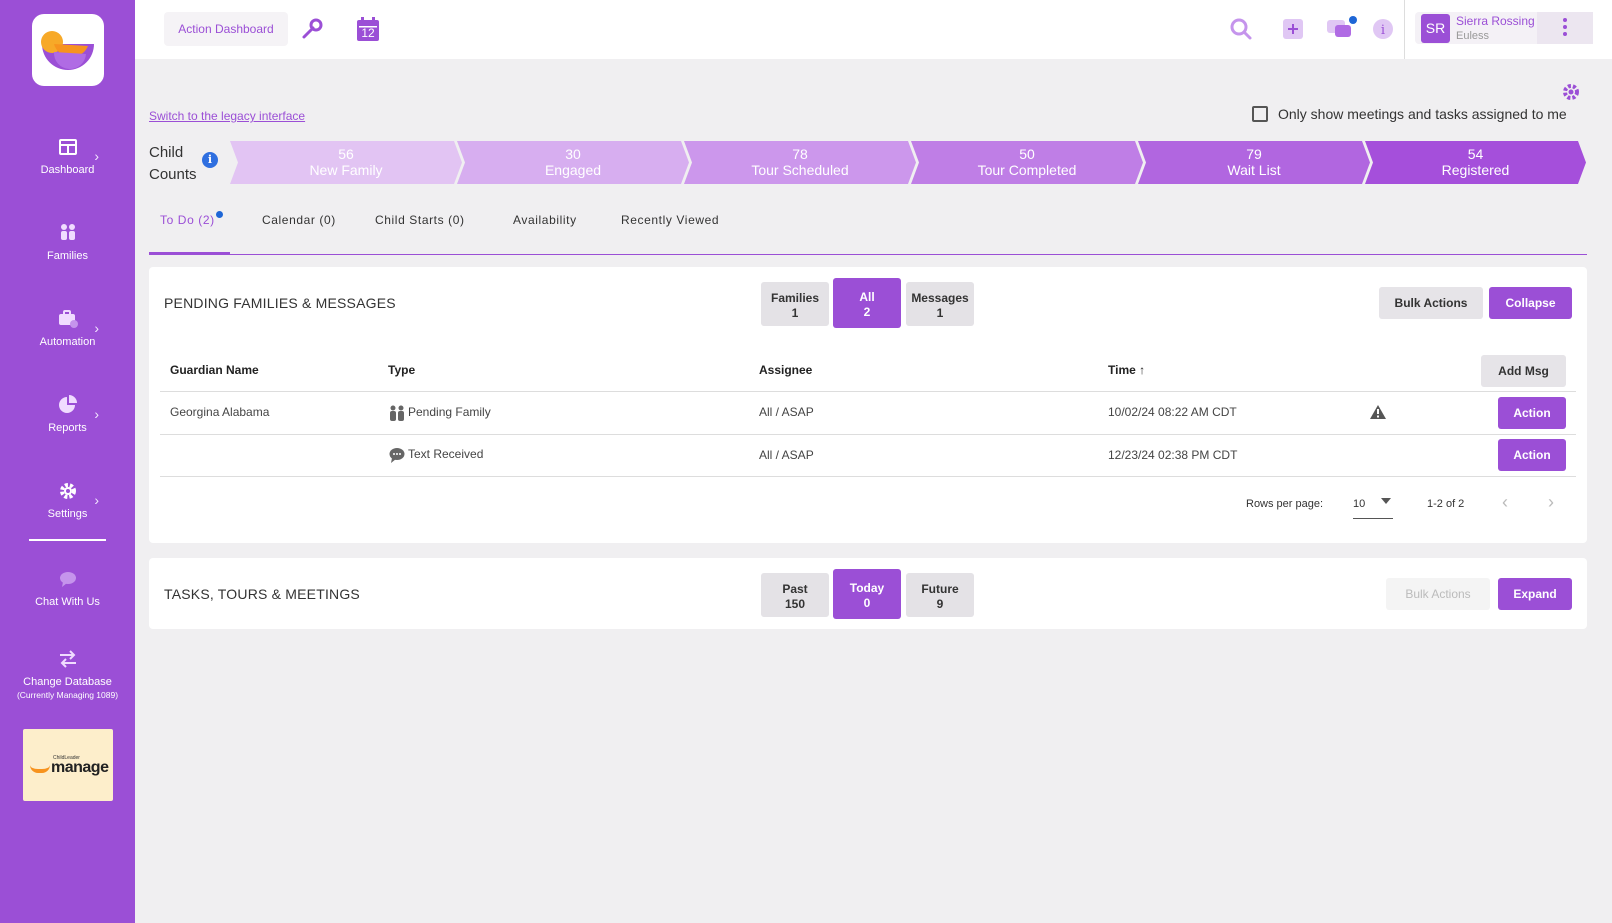  Describe the element at coordinates (67, 500) in the screenshot. I see `sidebar-item-settings: Settings ›` at that location.